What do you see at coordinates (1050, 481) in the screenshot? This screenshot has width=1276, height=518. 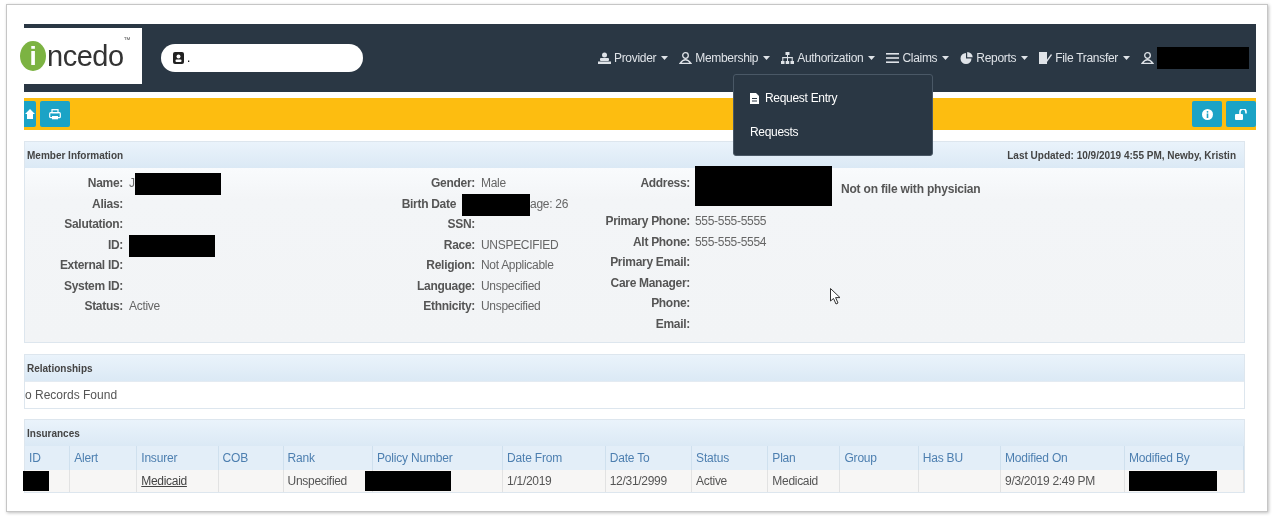 I see `table-cell: 9/3/2019 2:49 PM` at bounding box center [1050, 481].